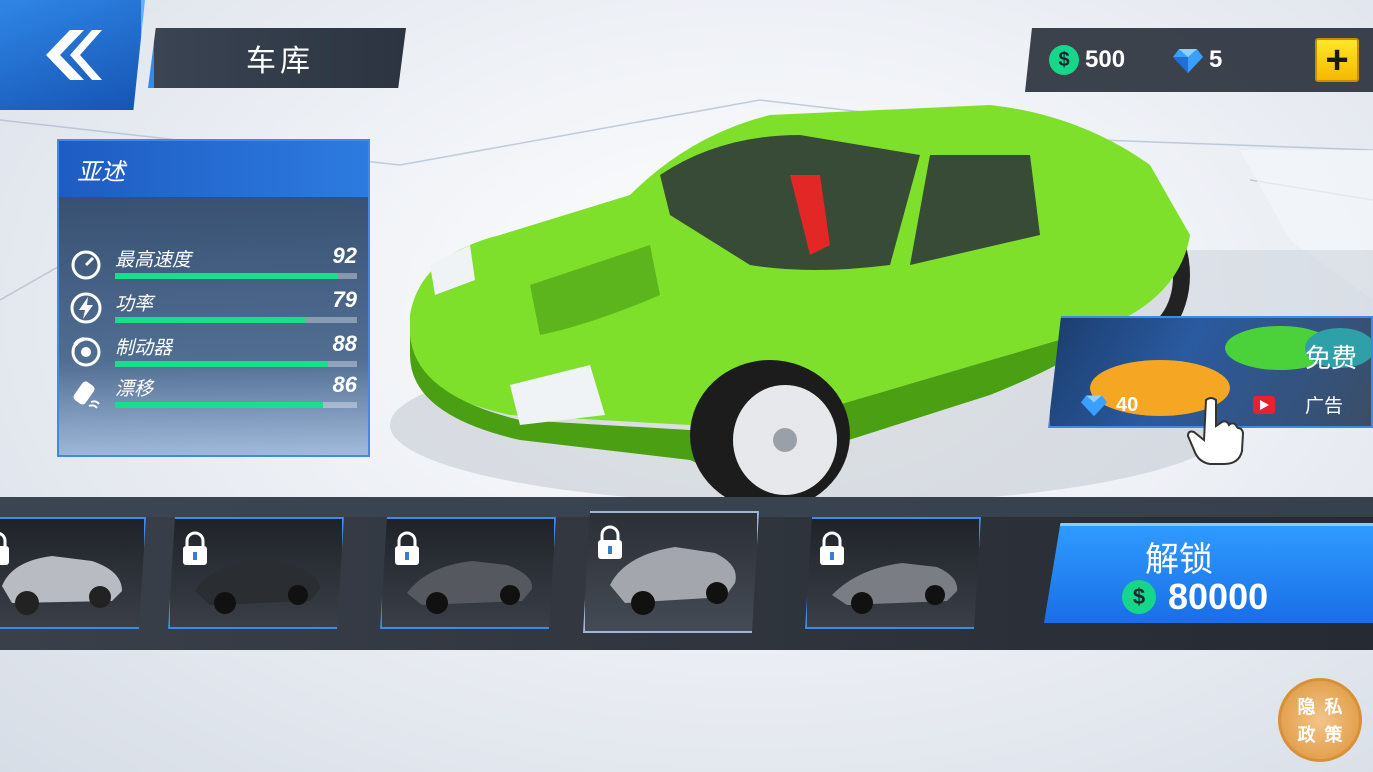 Image resolution: width=1373 pixels, height=772 pixels. What do you see at coordinates (1330, 359) in the screenshot?
I see `ad-free-label: 免费` at bounding box center [1330, 359].